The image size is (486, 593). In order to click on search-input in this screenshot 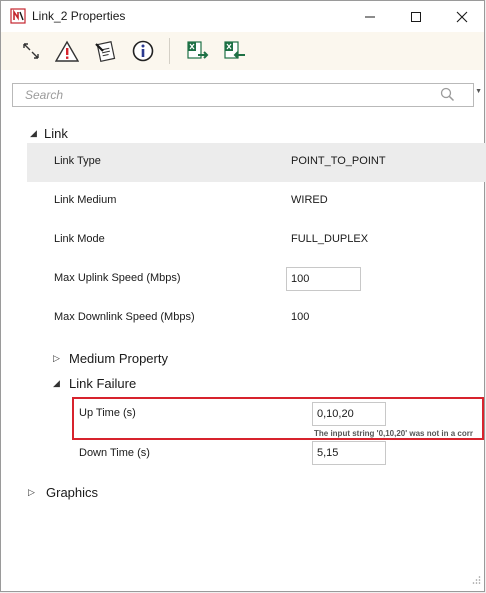, I will do `click(229, 95)`.